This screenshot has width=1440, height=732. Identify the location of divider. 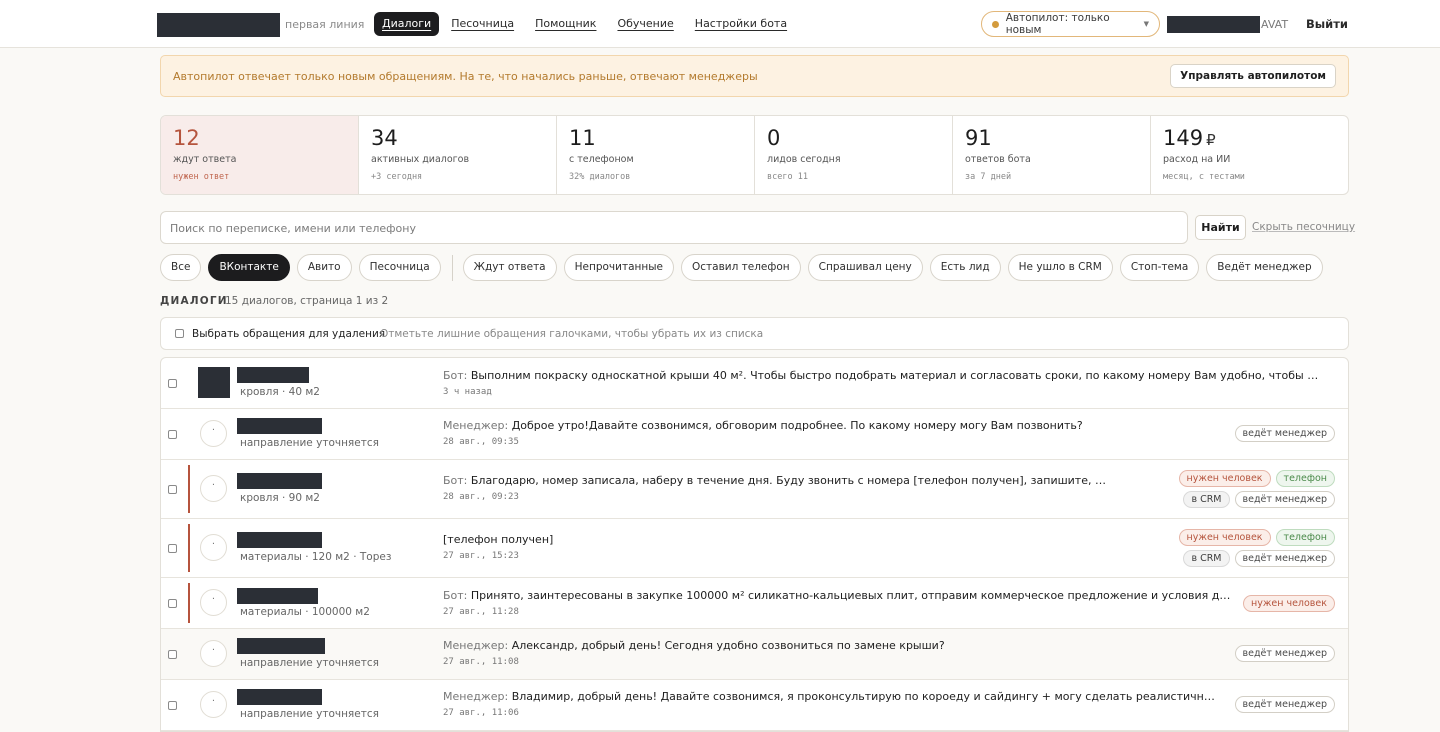
(452, 267).